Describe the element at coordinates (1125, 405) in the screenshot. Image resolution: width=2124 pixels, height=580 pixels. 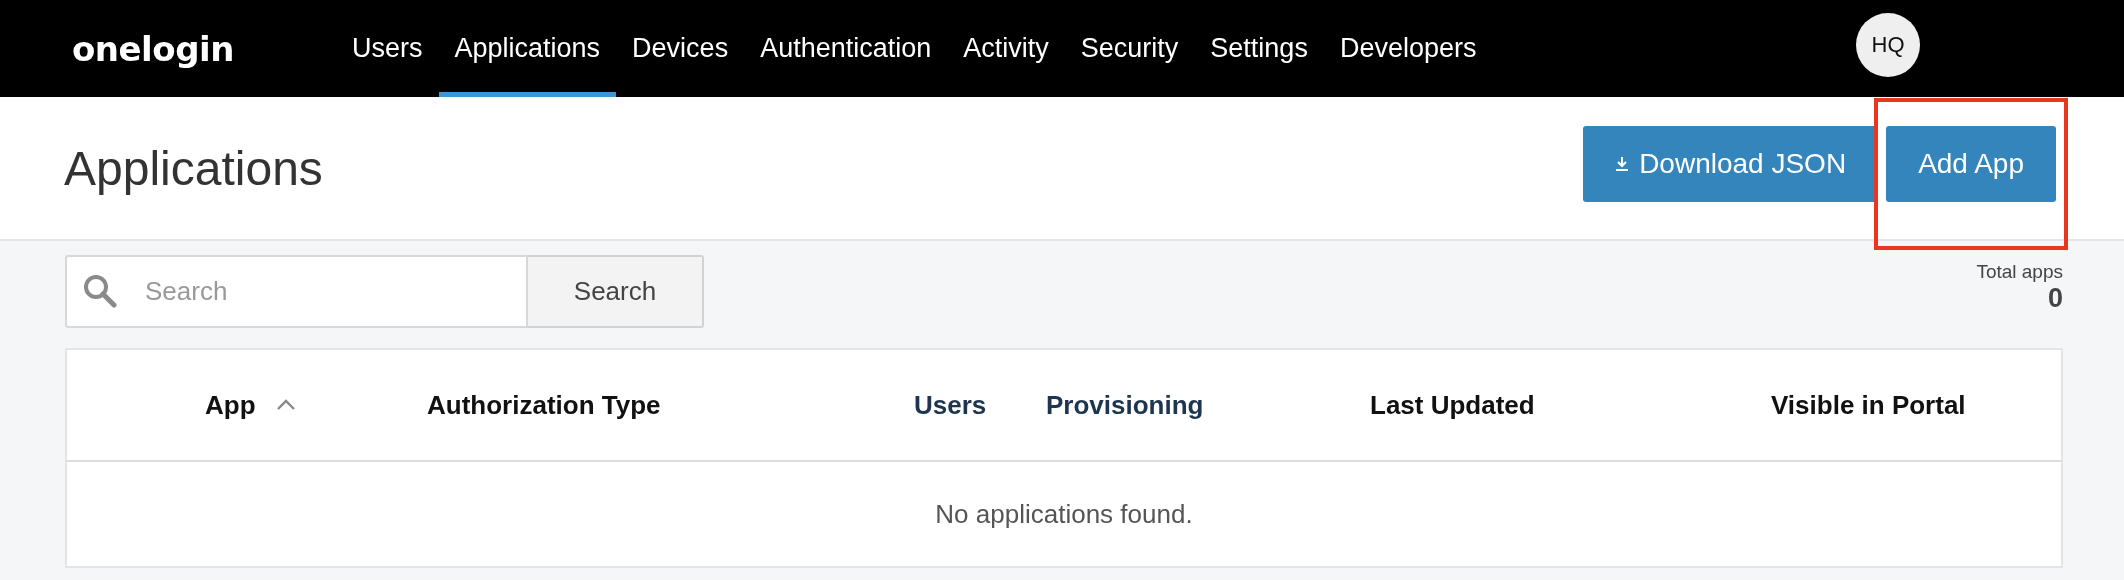
I see `column-header: Provisioning` at that location.